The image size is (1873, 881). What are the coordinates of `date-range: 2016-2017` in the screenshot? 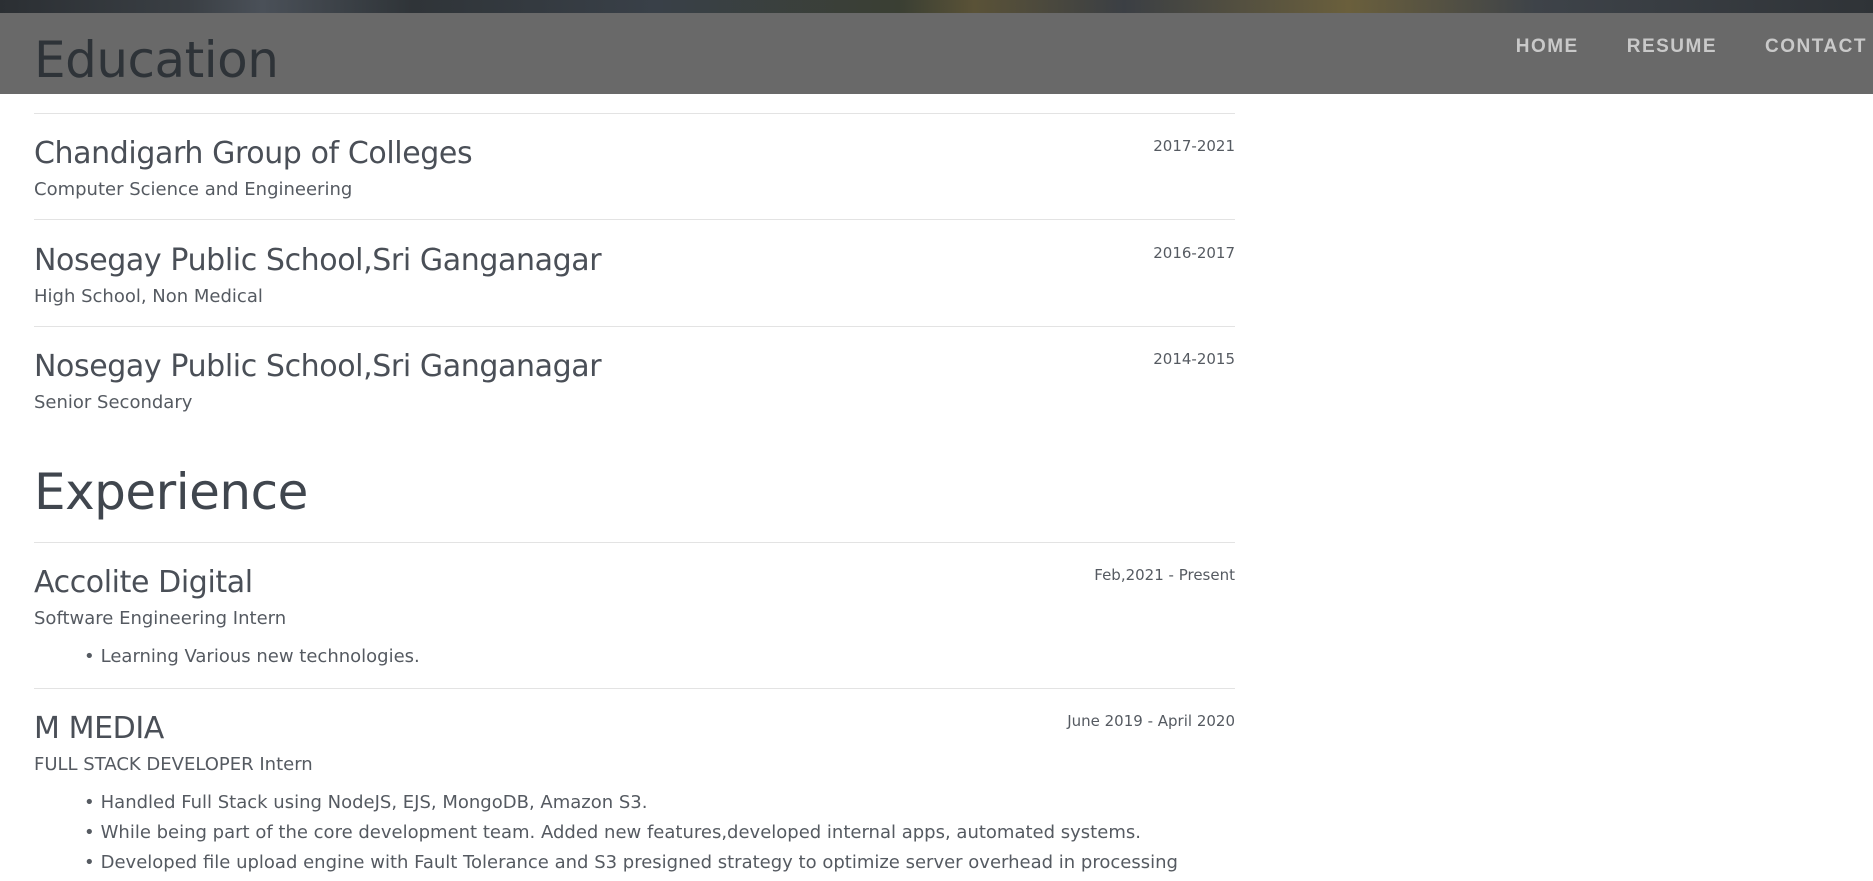 It's located at (1194, 253).